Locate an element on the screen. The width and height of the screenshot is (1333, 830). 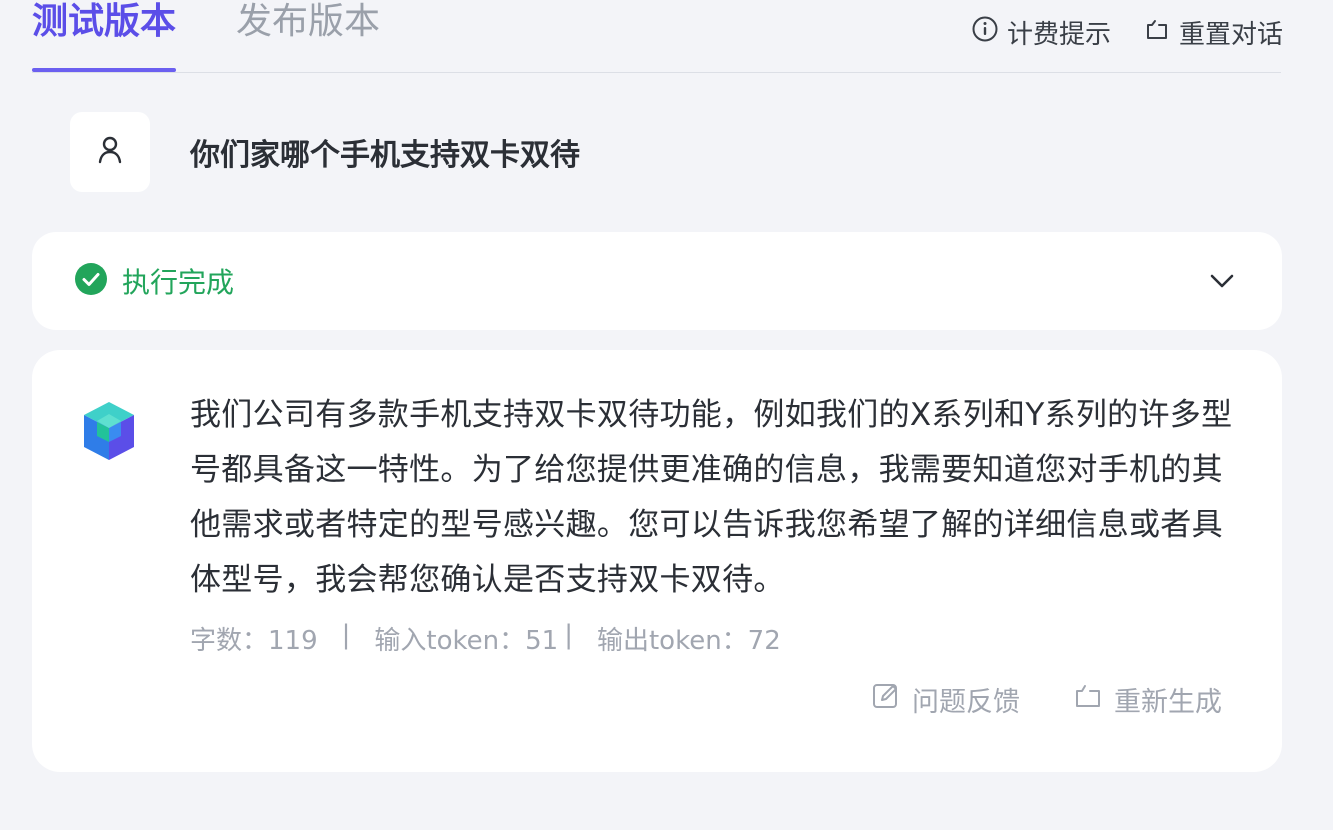
execution-status-card: 执行完成 is located at coordinates (657, 281).